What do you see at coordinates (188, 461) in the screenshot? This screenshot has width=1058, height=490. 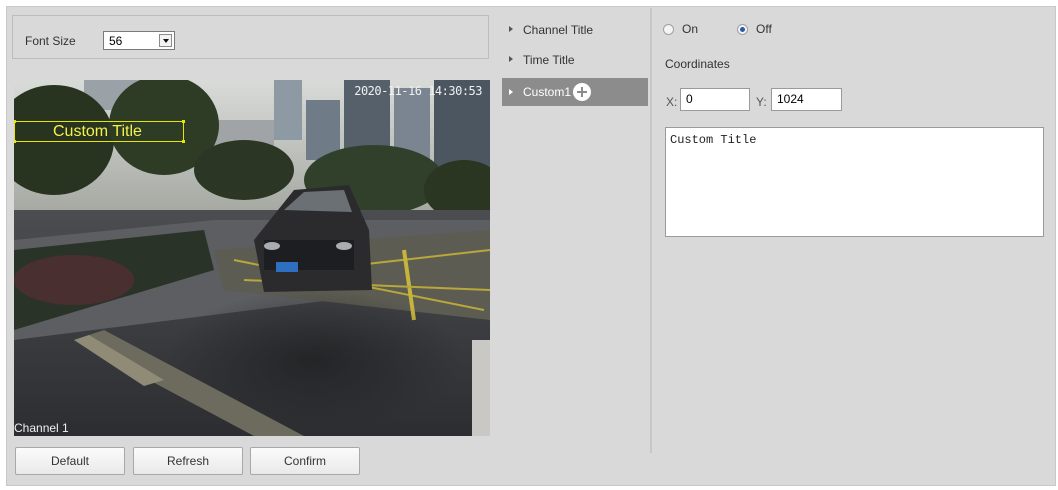 I see `refresh-button: Refresh` at bounding box center [188, 461].